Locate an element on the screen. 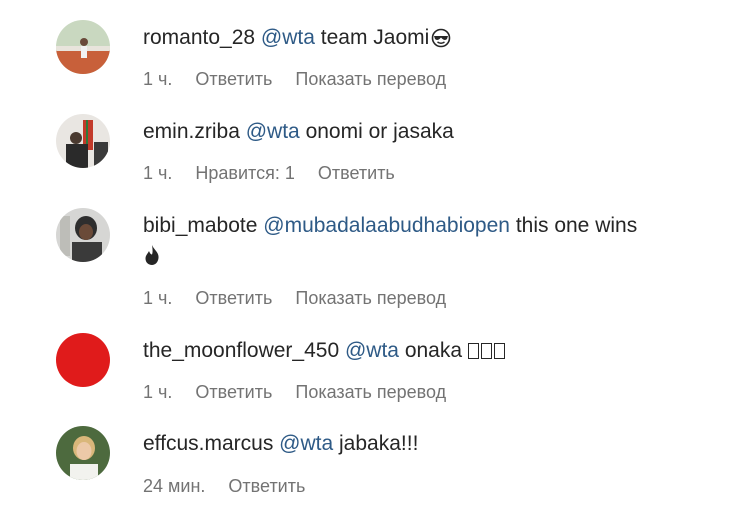  comment-body: onomi or jasaka is located at coordinates (379, 131).